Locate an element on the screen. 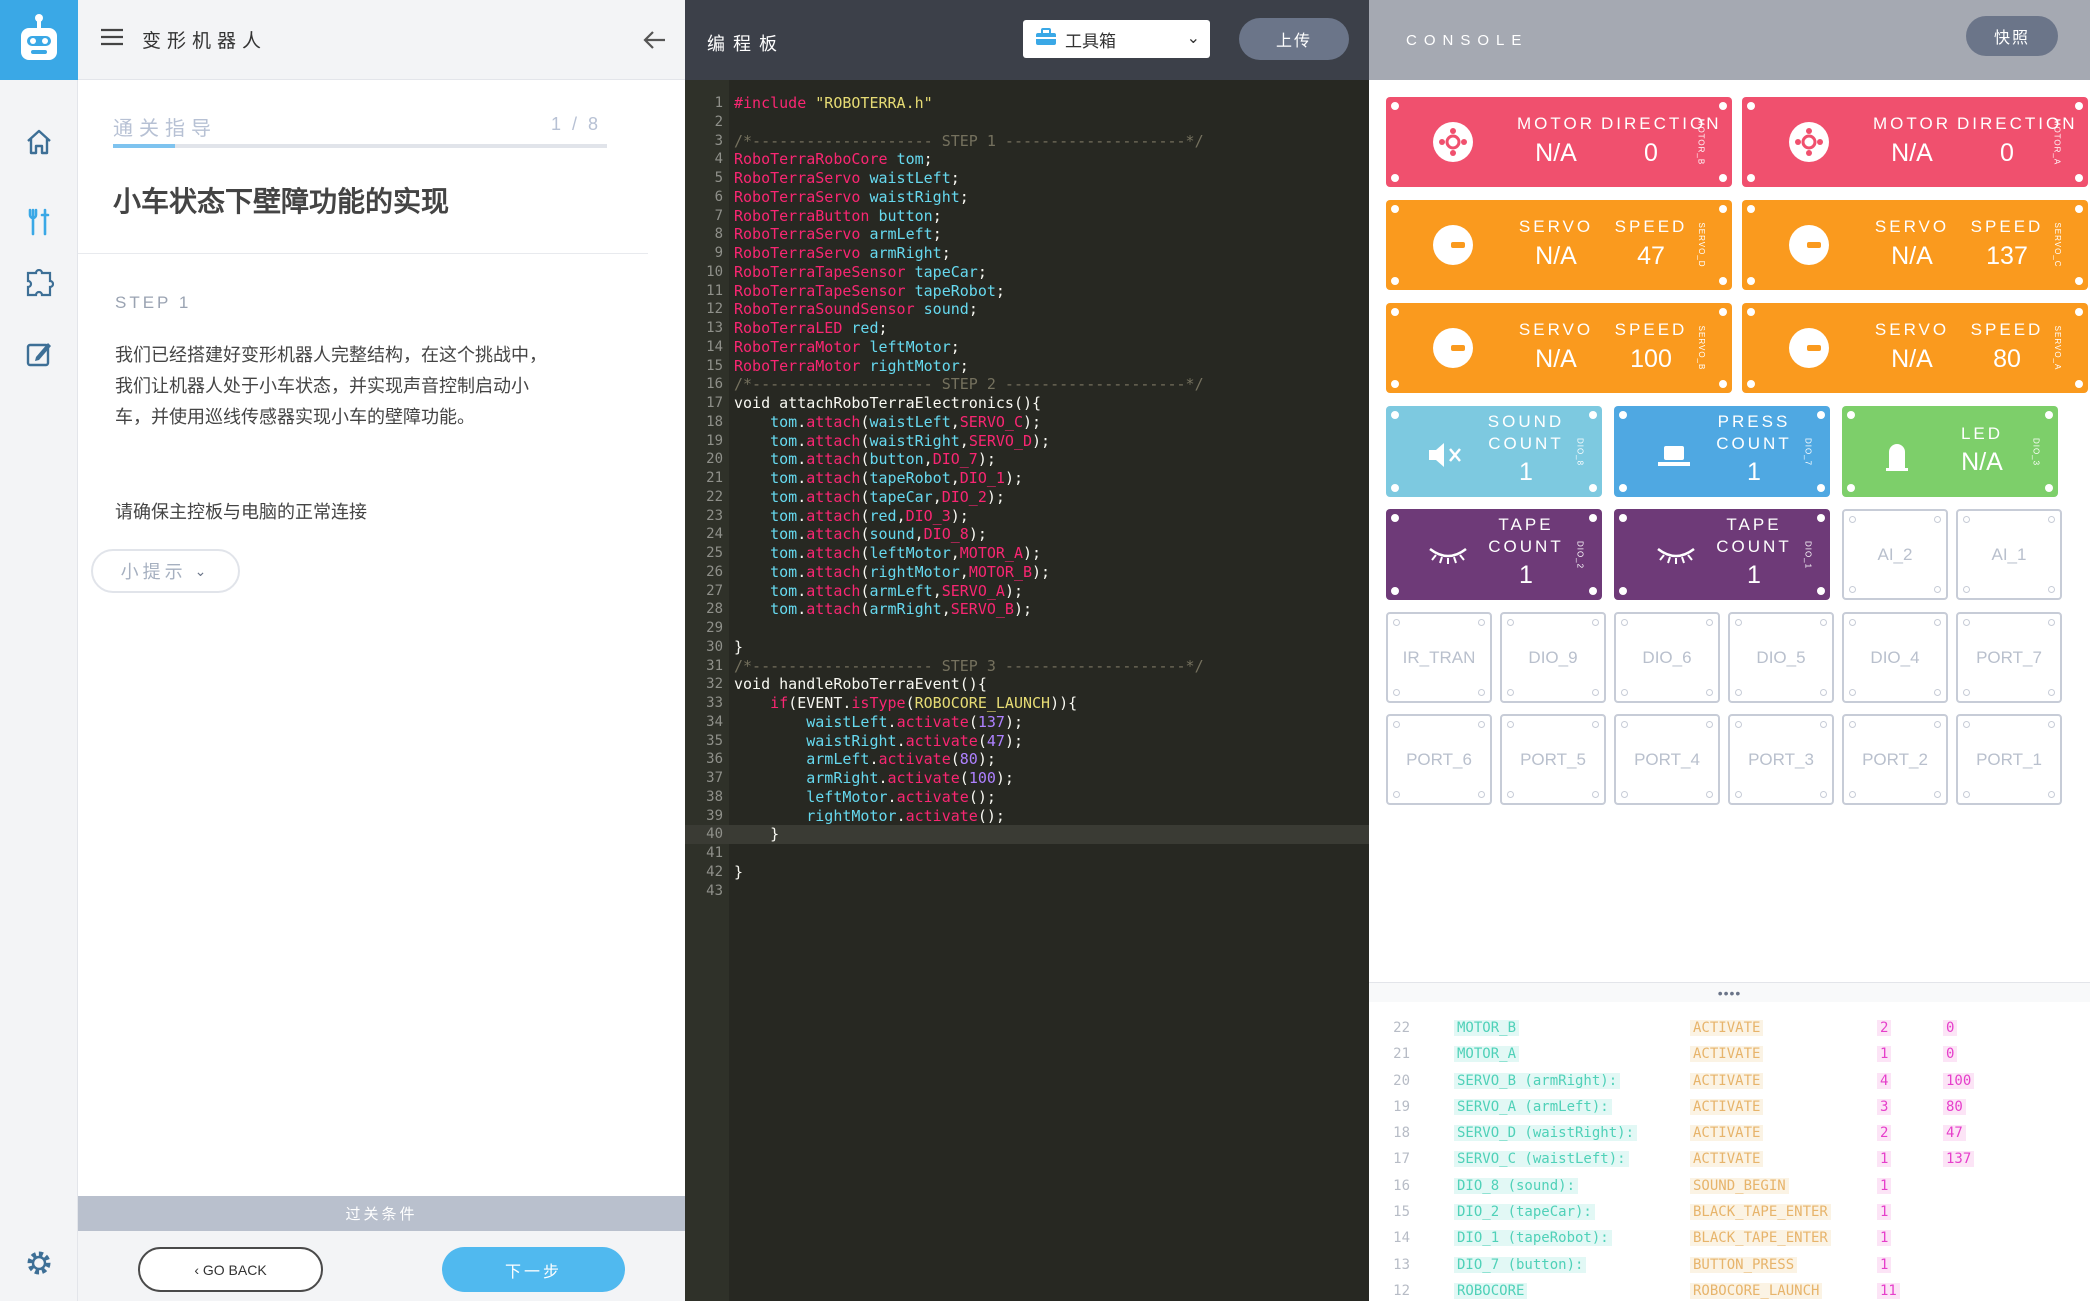  code-text: tom.attach(waistLeft,SERVO_C); is located at coordinates (906, 421).